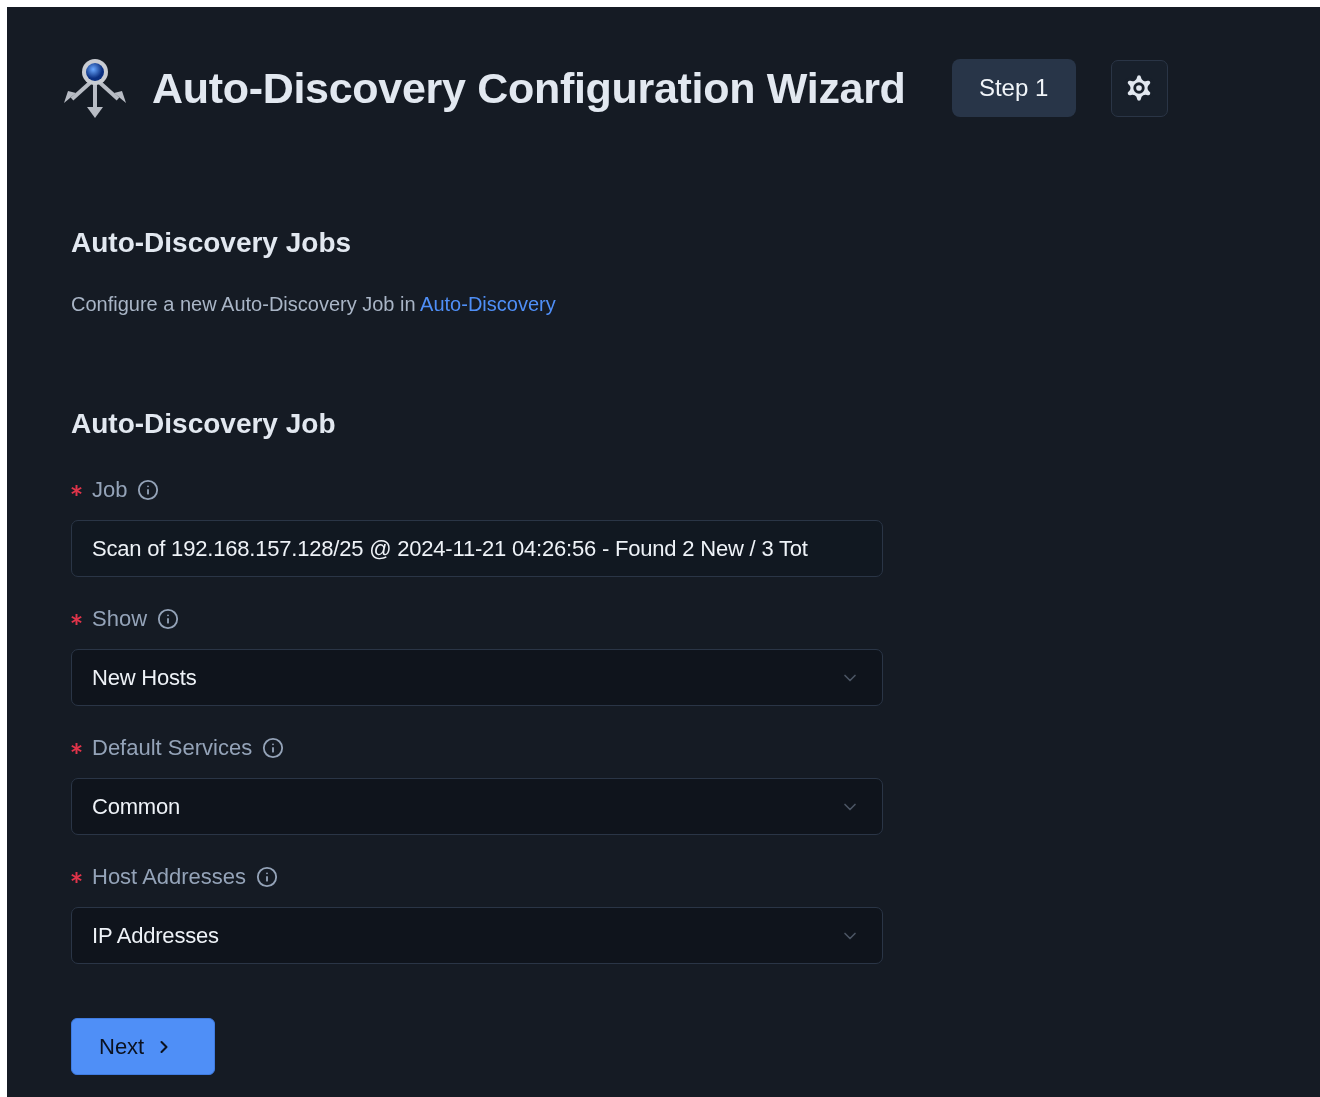 This screenshot has height=1097, width=1320. I want to click on discovery-logo-icon, so click(95, 88).